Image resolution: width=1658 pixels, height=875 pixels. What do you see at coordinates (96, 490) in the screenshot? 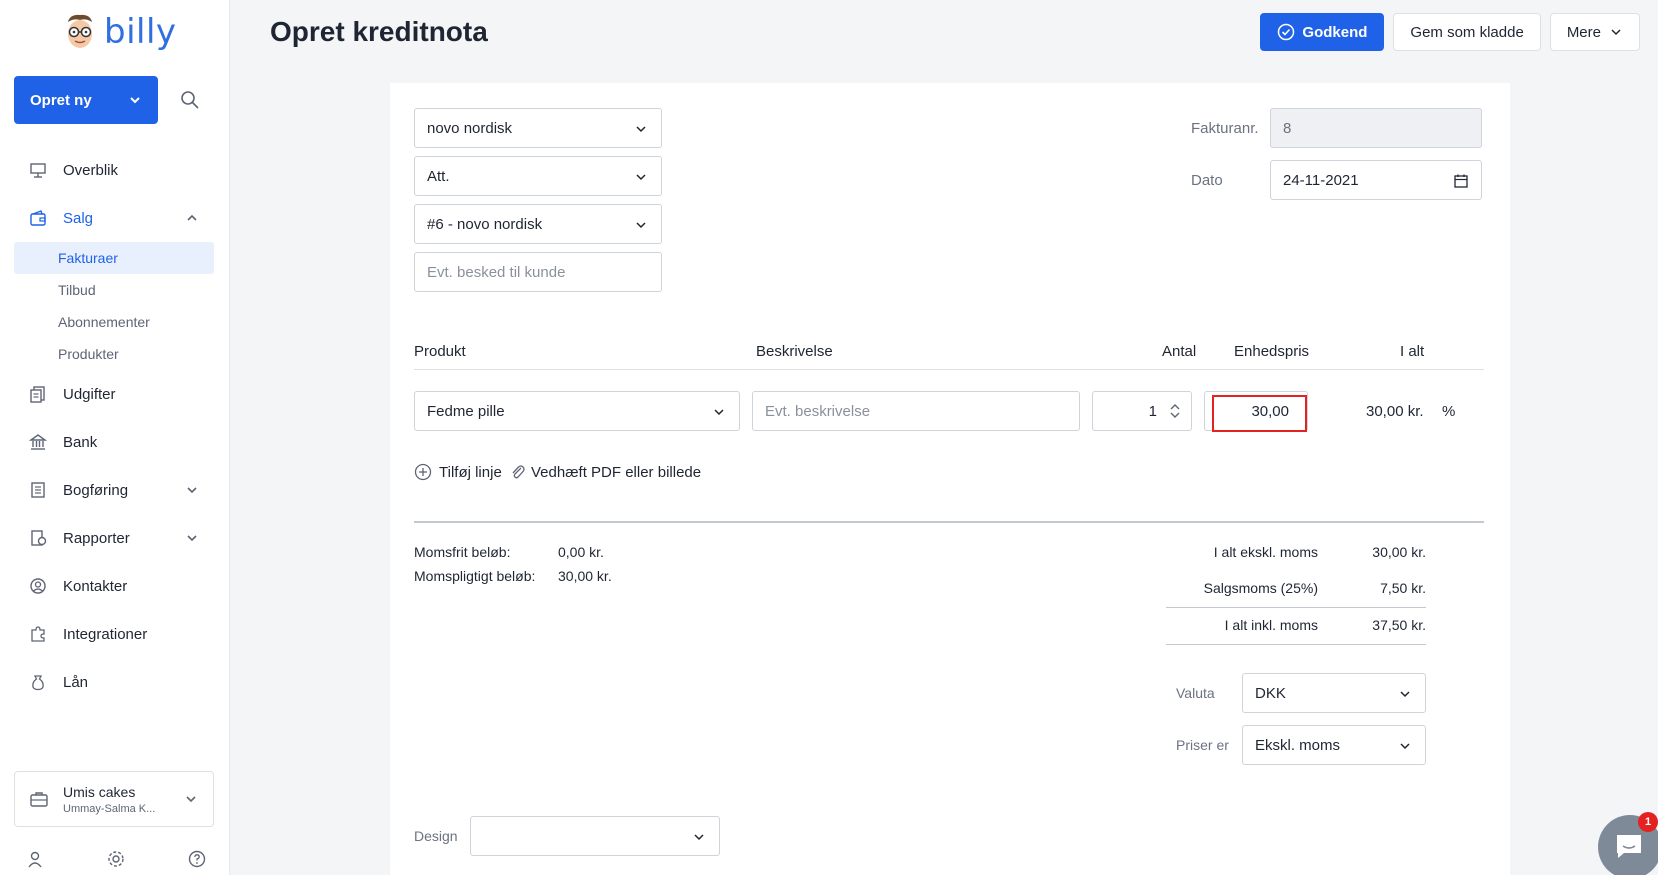
I see `nav-label: Bogføring` at bounding box center [96, 490].